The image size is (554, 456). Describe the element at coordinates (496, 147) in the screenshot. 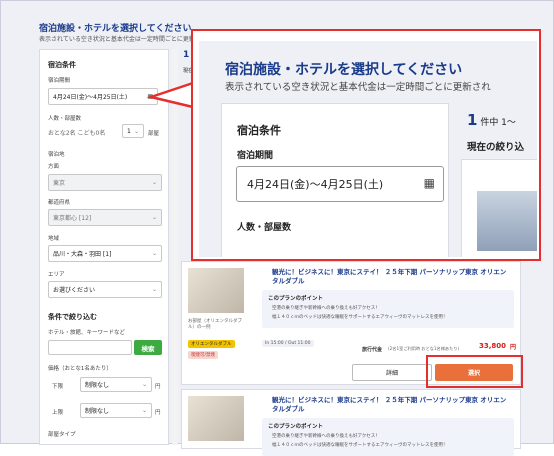

I see `zoom-filter-text: 現在の絞り込` at that location.